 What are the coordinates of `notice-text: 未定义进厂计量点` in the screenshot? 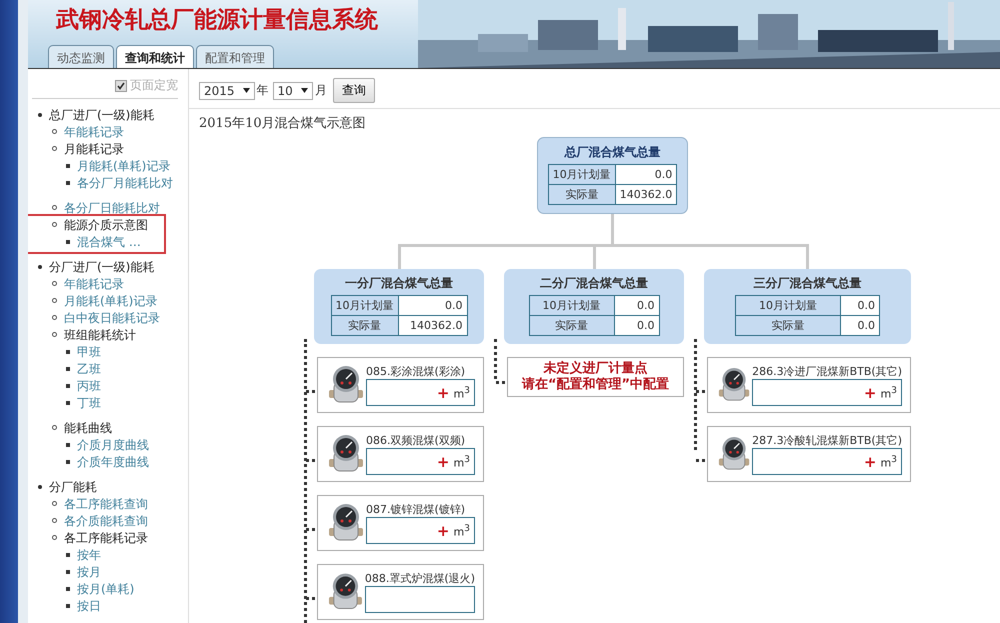 It's located at (595, 369).